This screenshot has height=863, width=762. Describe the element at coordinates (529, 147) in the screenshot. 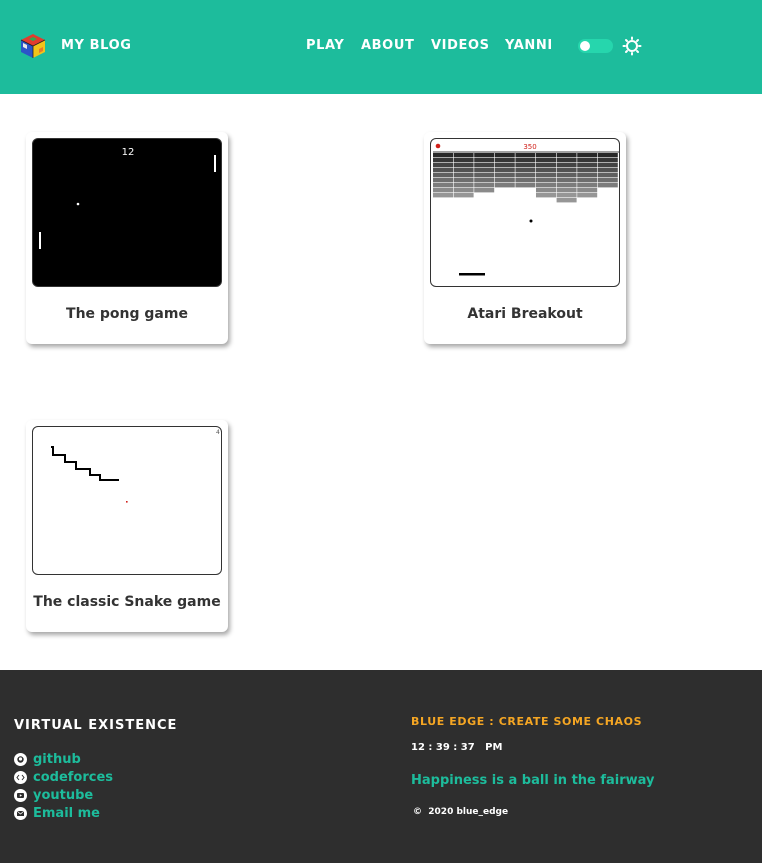

I see `breakout-score: 350` at that location.